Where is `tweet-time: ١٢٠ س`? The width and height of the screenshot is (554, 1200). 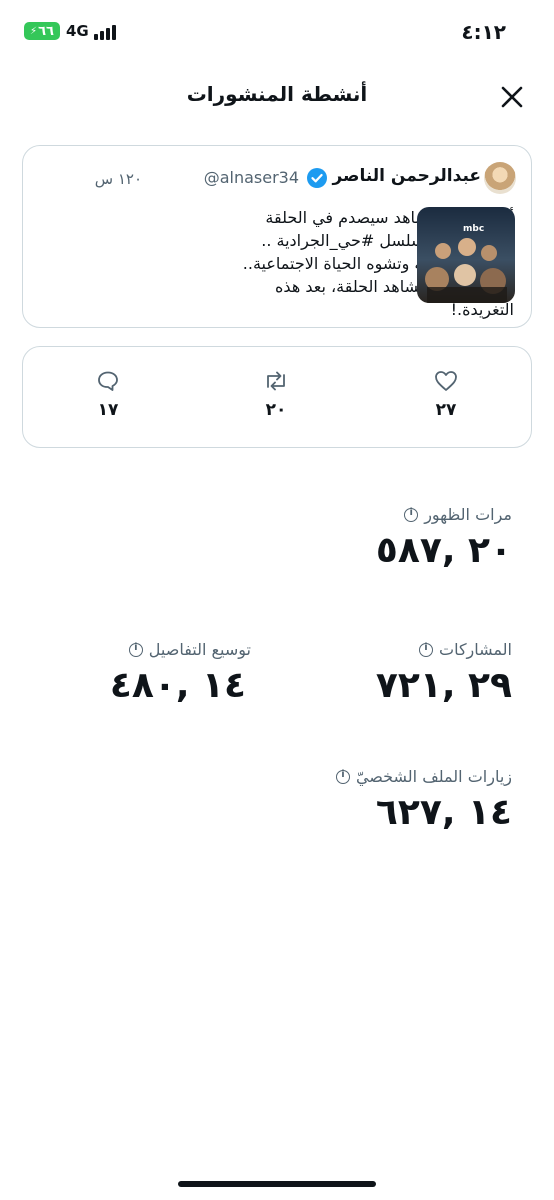
tweet-time: ١٢٠ س is located at coordinates (118, 179).